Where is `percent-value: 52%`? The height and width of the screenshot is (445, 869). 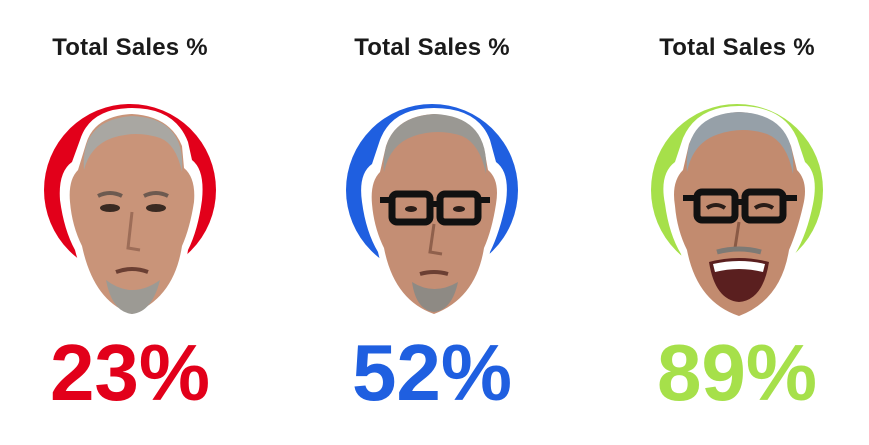 percent-value: 52% is located at coordinates (432, 372).